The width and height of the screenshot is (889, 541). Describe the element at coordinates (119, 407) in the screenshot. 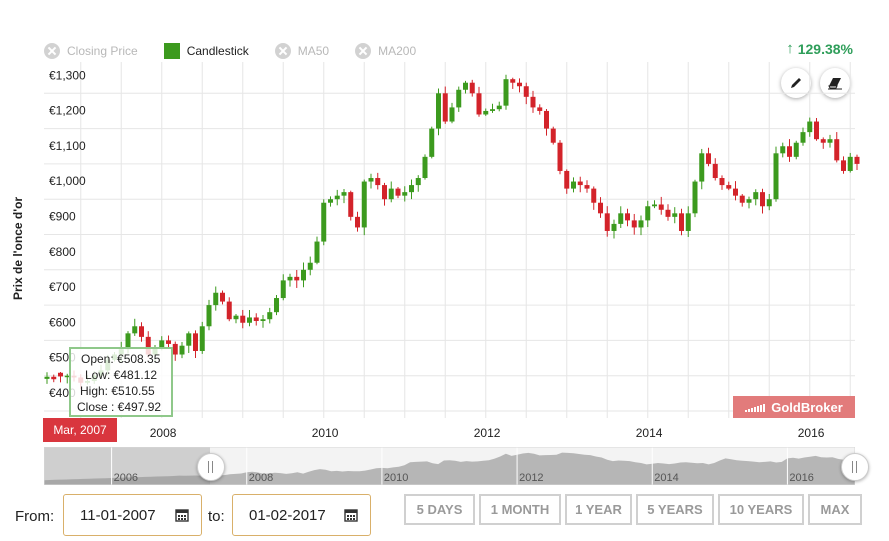

I see `tooltip-close: Close : €497.92` at that location.